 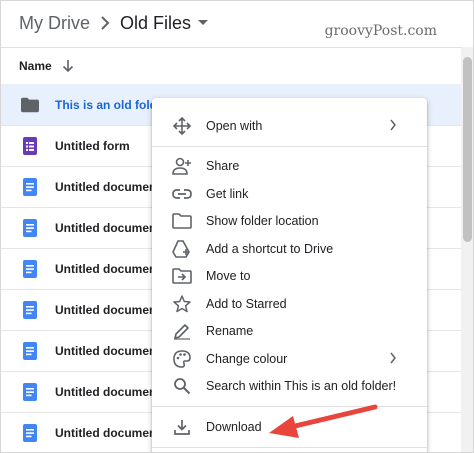 I want to click on star-outline-icon, so click(x=182, y=304).